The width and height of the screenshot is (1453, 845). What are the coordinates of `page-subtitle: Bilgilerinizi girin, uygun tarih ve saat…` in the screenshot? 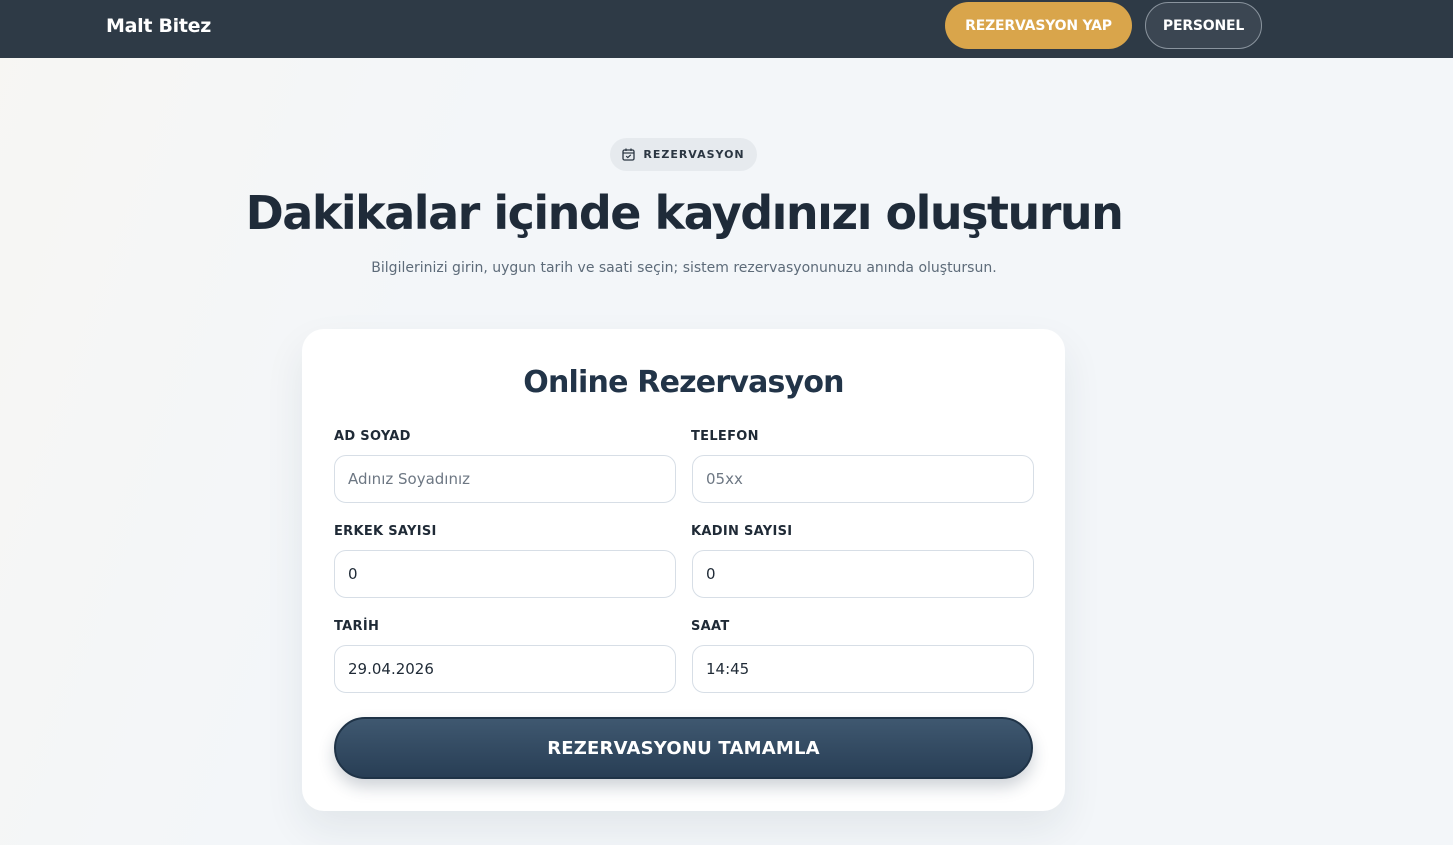 It's located at (684, 268).